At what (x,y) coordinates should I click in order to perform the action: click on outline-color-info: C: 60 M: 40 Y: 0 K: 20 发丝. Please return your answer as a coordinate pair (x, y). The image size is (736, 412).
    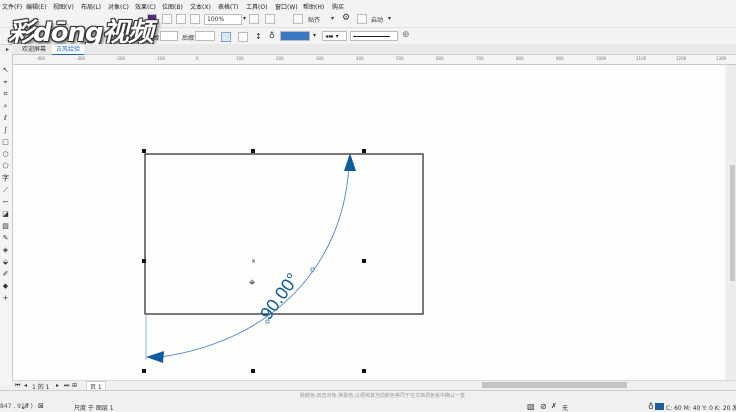
    Looking at the image, I should click on (701, 408).